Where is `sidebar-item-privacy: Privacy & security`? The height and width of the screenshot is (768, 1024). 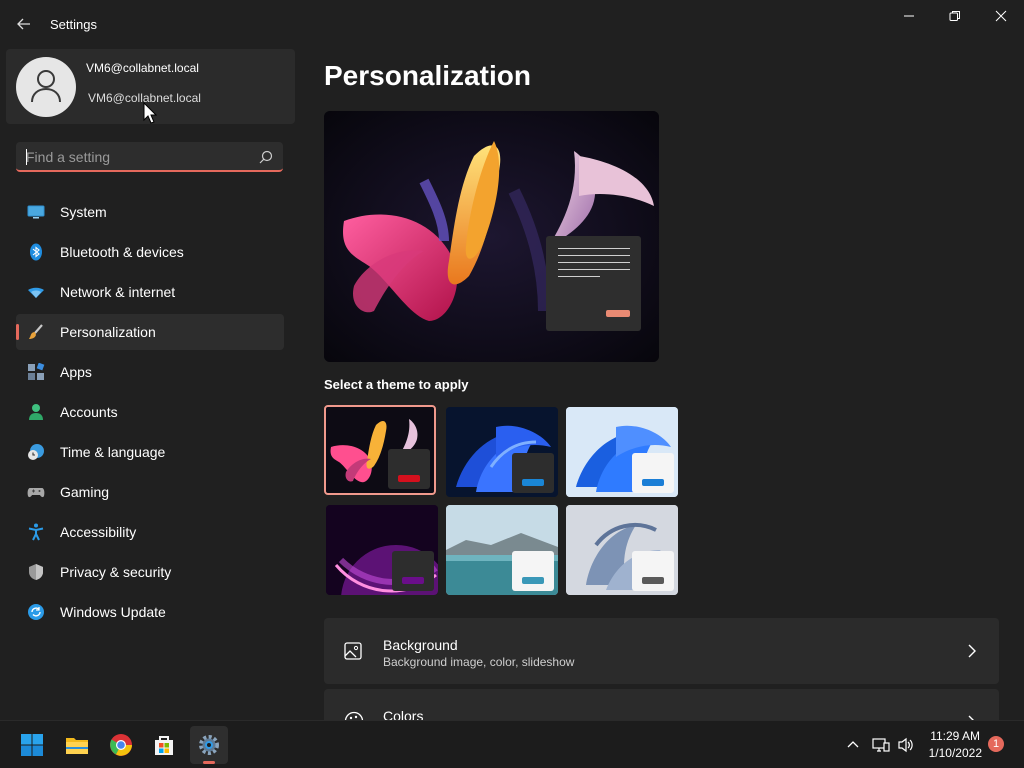
sidebar-item-privacy: Privacy & security is located at coordinates (150, 572).